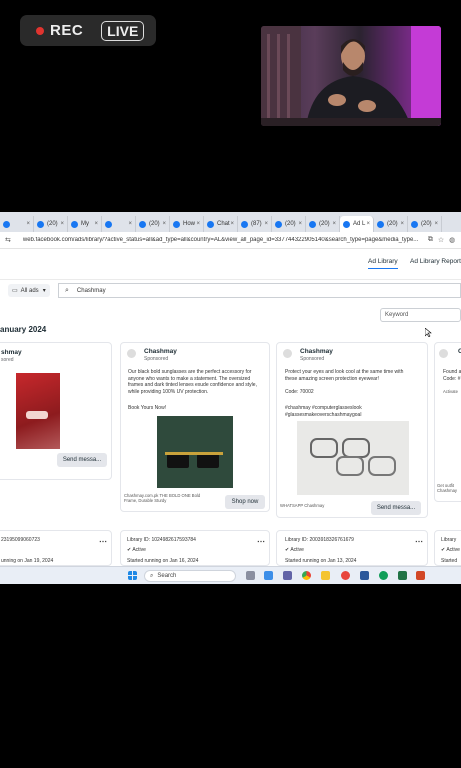 This screenshot has height=768, width=461. Describe the element at coordinates (176, 224) in the screenshot. I see `page-icon` at that location.